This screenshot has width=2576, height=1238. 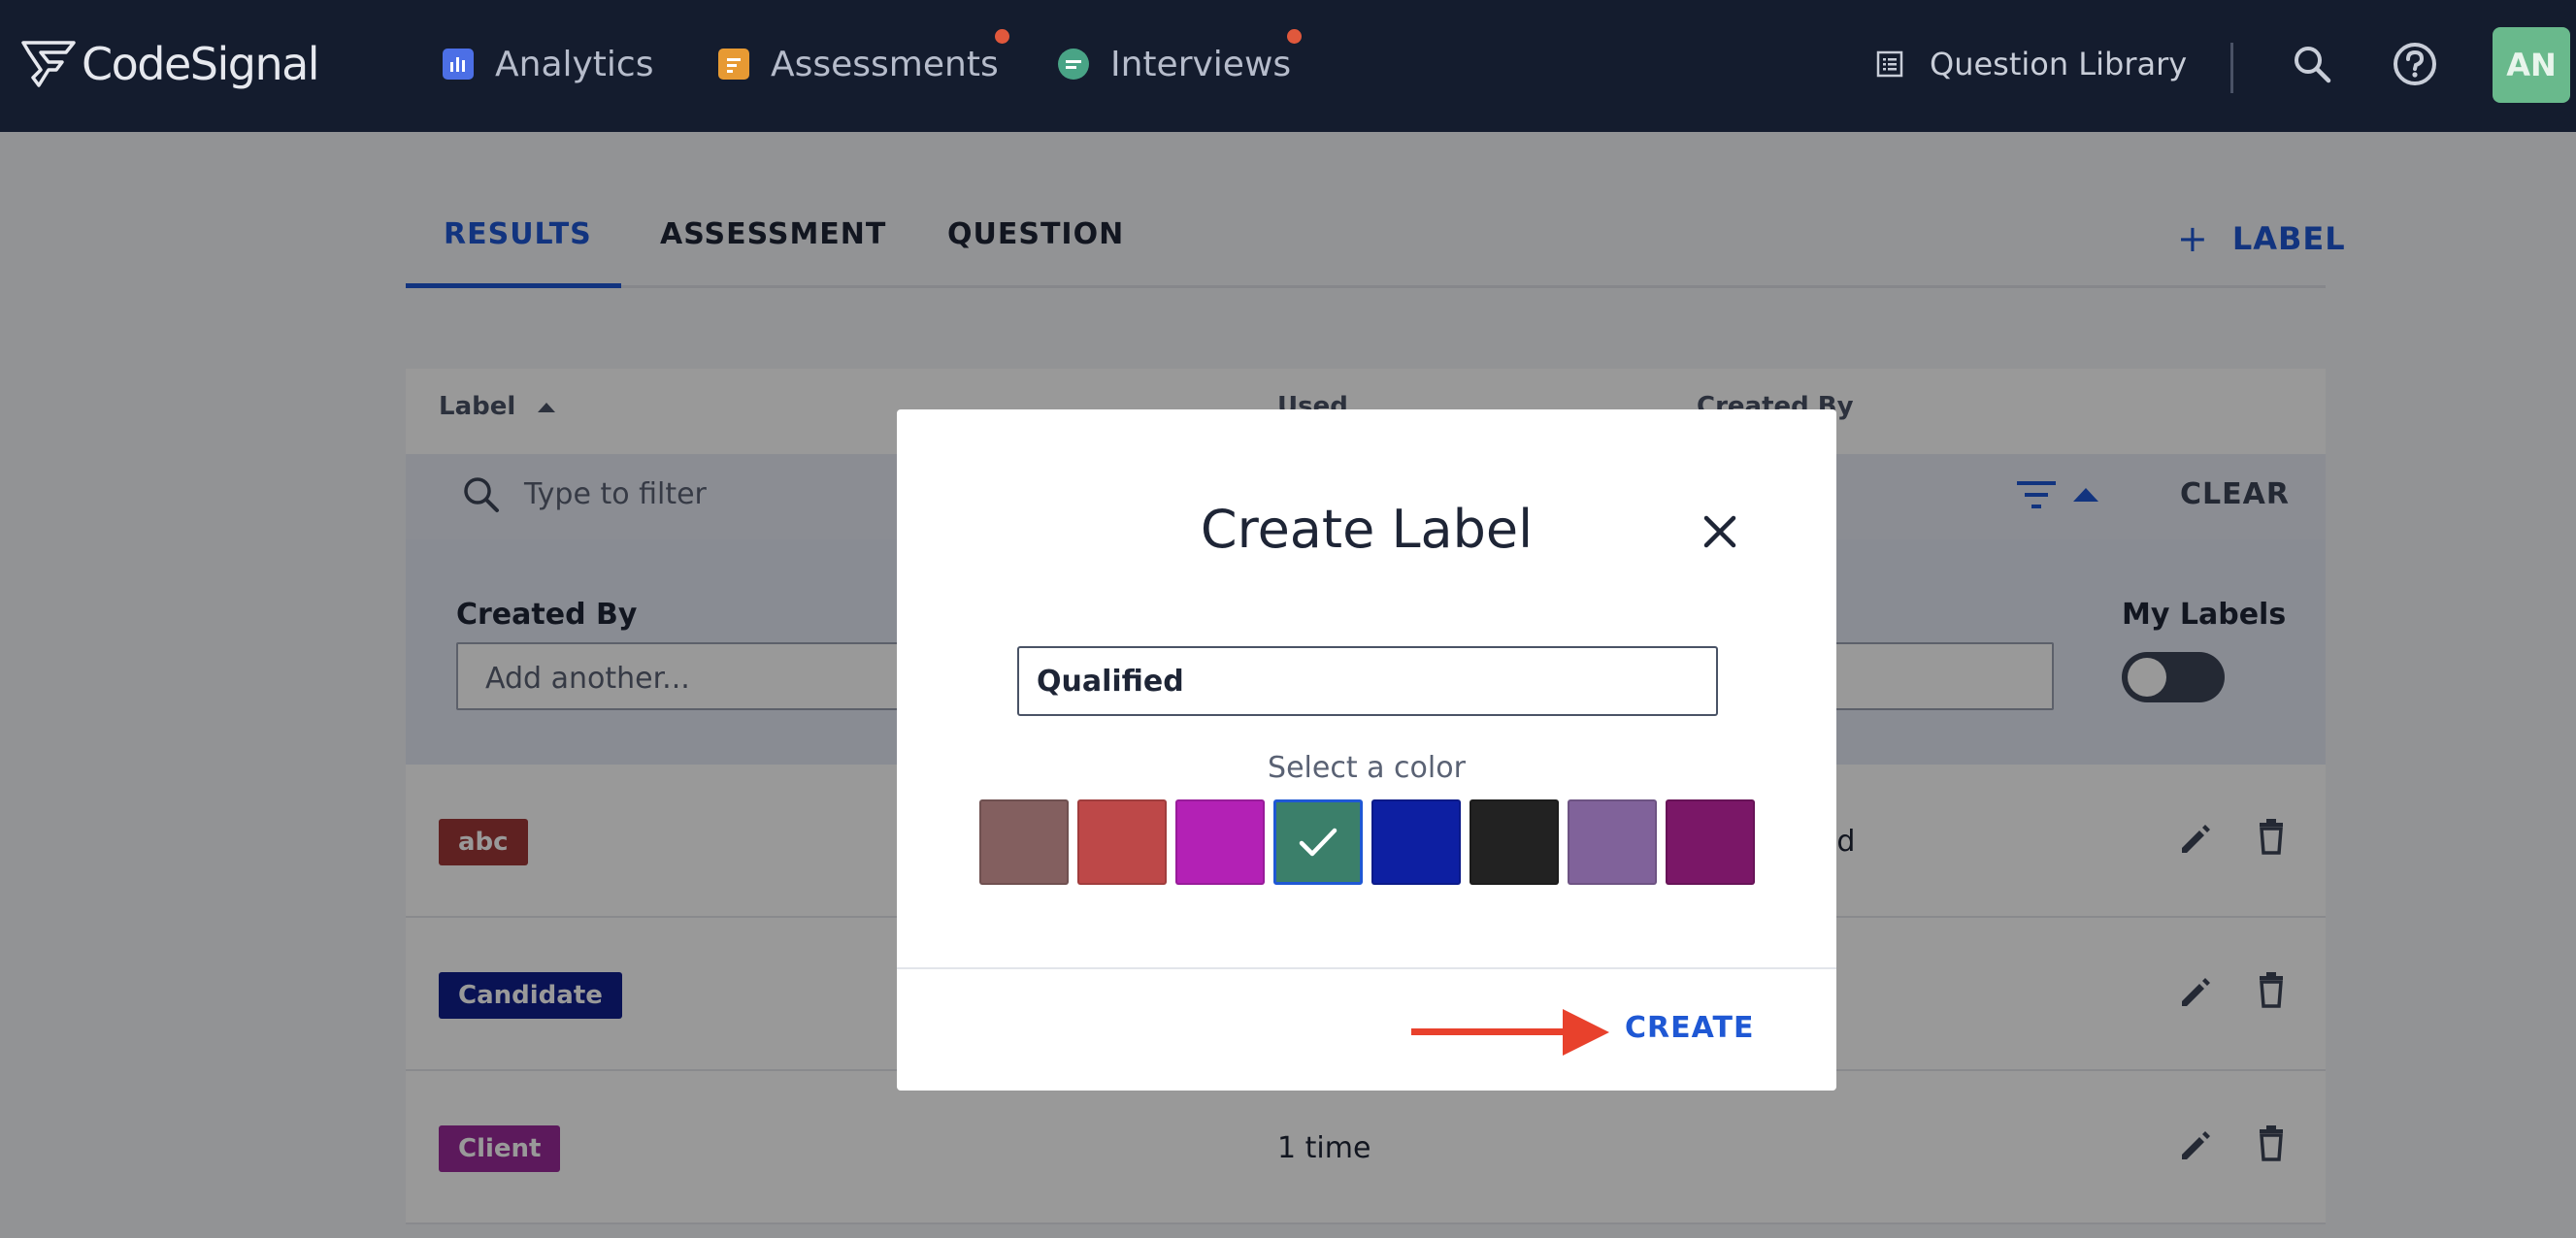 What do you see at coordinates (1720, 532) in the screenshot?
I see `close-icon` at bounding box center [1720, 532].